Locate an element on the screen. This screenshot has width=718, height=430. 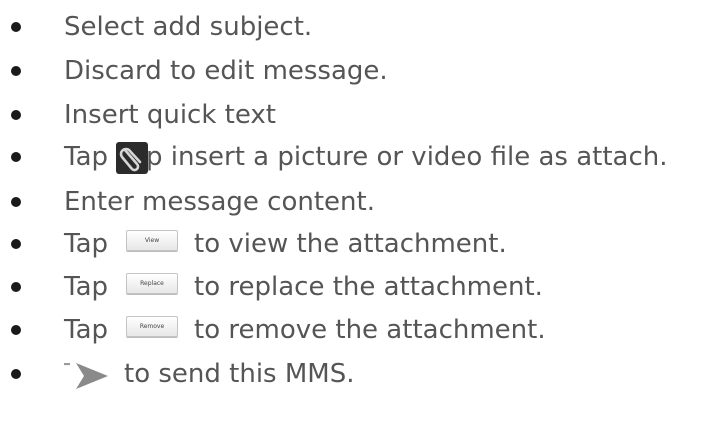
list-item-text: Tap Replace to replace the attachment. is located at coordinates (303, 287).